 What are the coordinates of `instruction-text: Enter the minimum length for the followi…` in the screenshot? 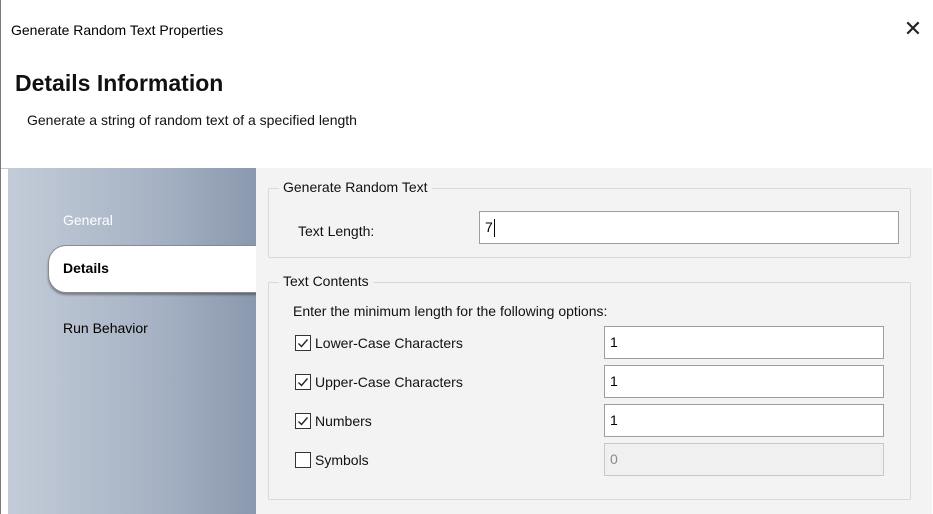 It's located at (450, 311).